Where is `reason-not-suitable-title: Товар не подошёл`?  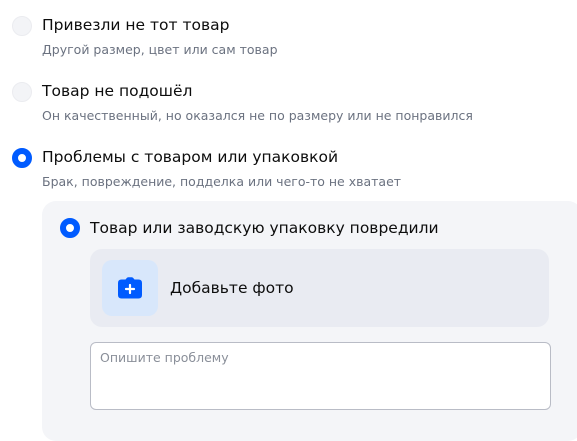 reason-not-suitable-title: Товар не подошёл is located at coordinates (117, 91).